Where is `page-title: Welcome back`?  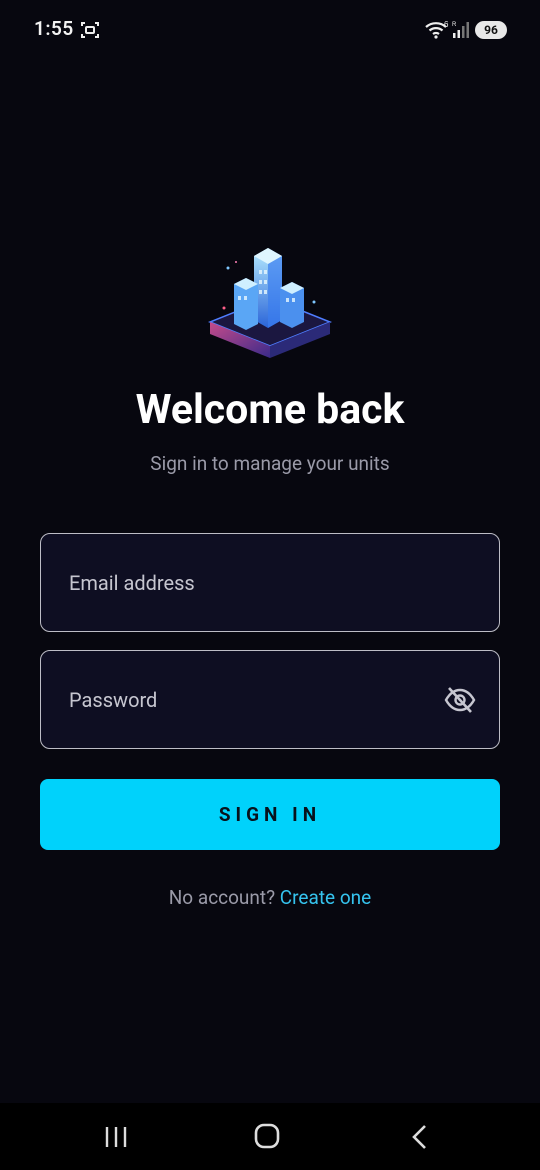
page-title: Welcome back is located at coordinates (270, 410).